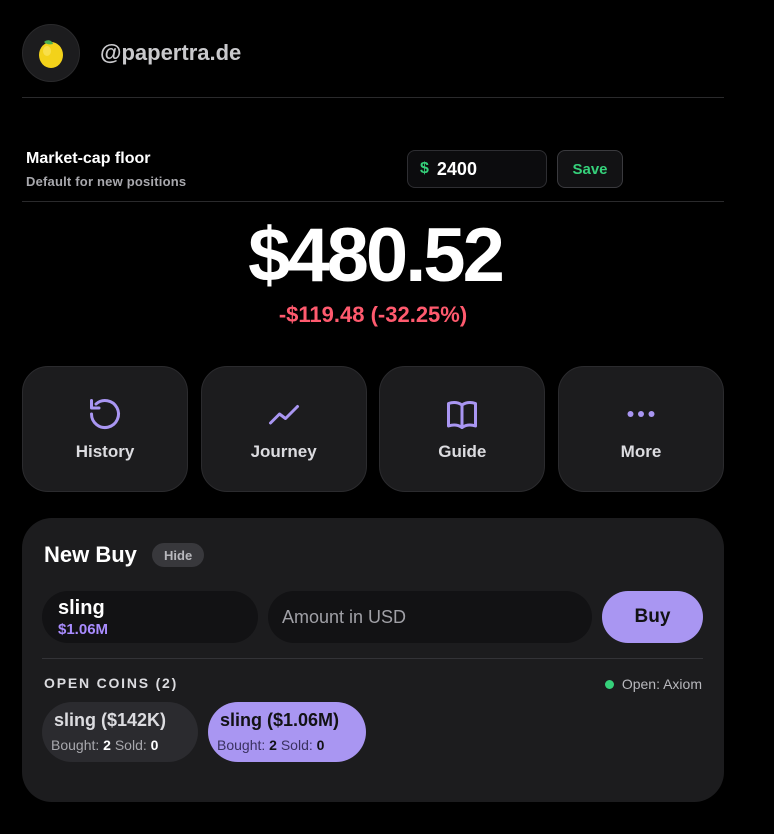 The image size is (774, 834). Describe the element at coordinates (88, 158) in the screenshot. I see `floor-title: Market-cap floor` at that location.